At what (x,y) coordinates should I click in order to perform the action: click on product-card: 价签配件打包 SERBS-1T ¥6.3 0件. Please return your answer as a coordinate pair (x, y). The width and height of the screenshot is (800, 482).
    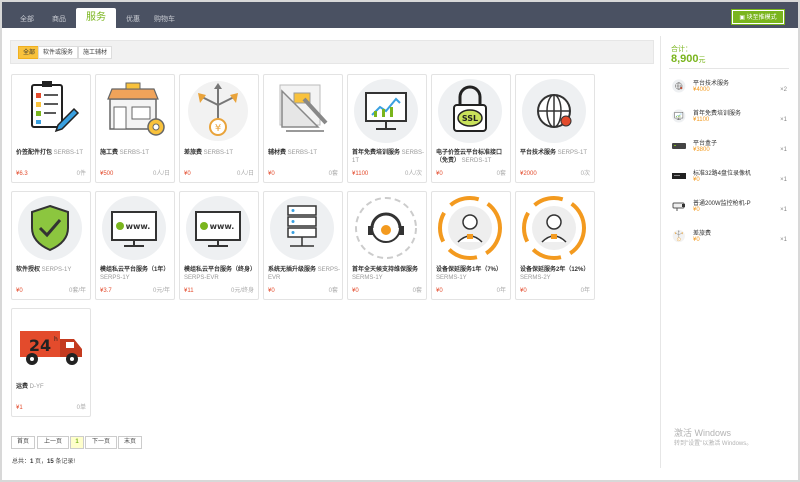
    Looking at the image, I should click on (51, 128).